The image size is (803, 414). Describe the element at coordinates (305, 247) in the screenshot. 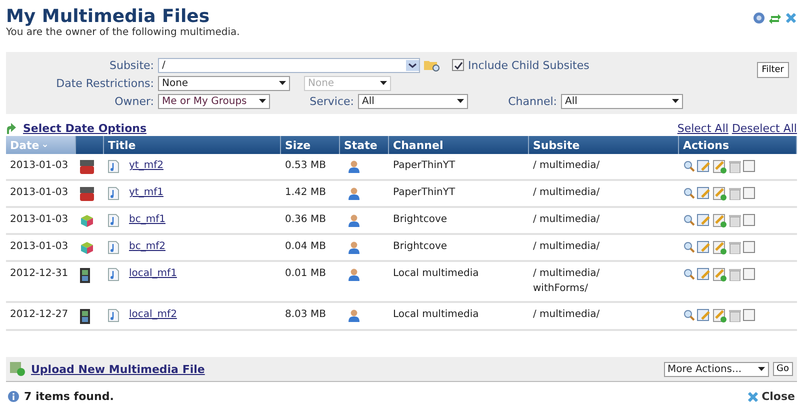

I see `table-cell: 0.04 MB` at that location.